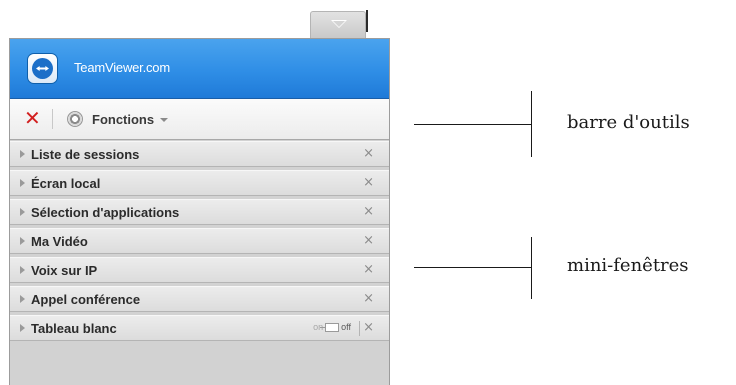 The width and height of the screenshot is (736, 385). What do you see at coordinates (199, 183) in the screenshot?
I see `widget-row-local-screen: Écran local ×` at bounding box center [199, 183].